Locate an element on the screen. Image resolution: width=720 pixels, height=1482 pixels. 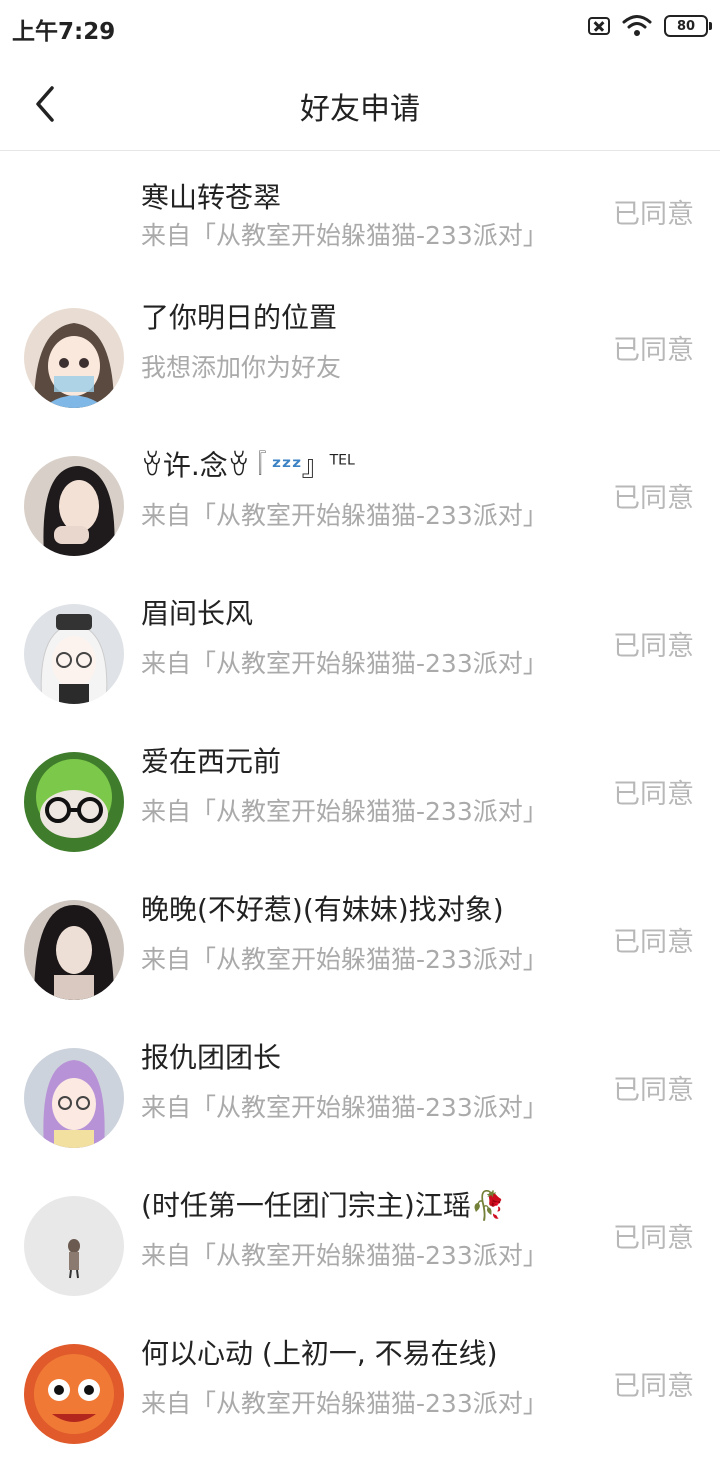
request-name: (时任第一任团门宗主)江瑶🥀 is located at coordinates (323, 1205).